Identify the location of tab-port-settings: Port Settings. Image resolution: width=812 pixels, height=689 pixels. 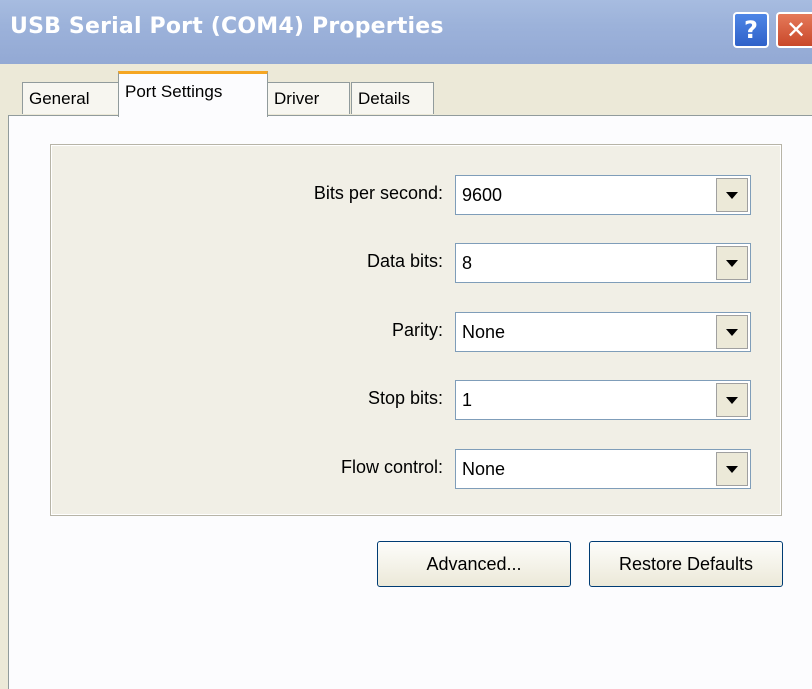
(193, 94).